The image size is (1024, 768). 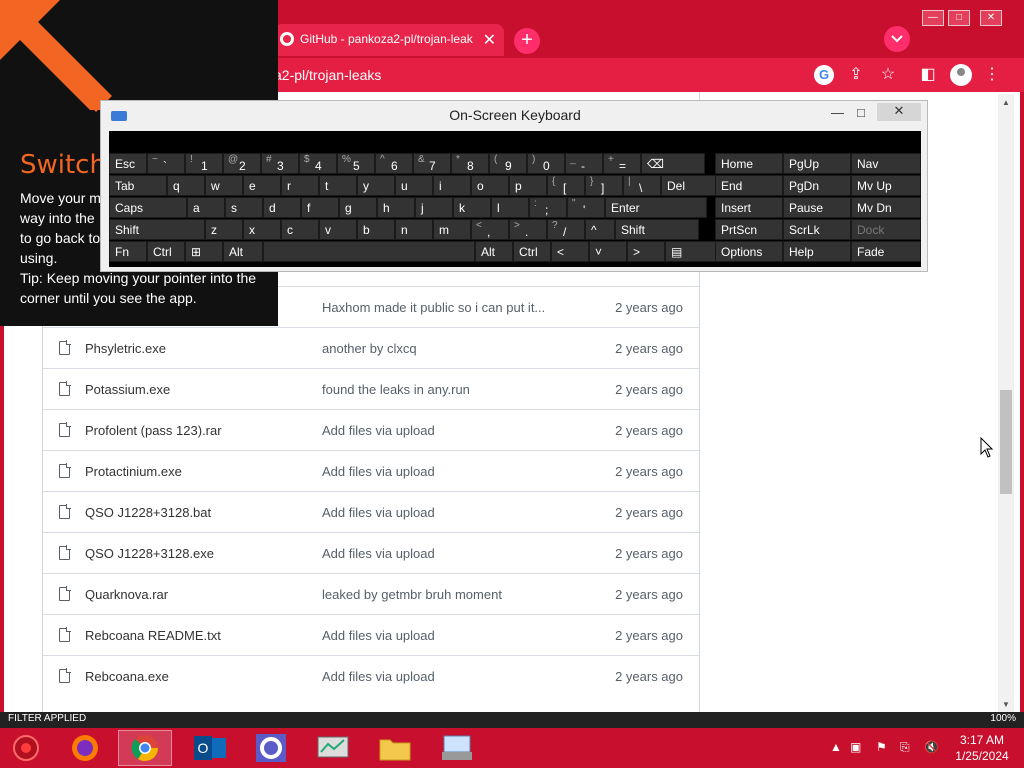 What do you see at coordinates (886, 163) in the screenshot?
I see `key-nav: Nav` at bounding box center [886, 163].